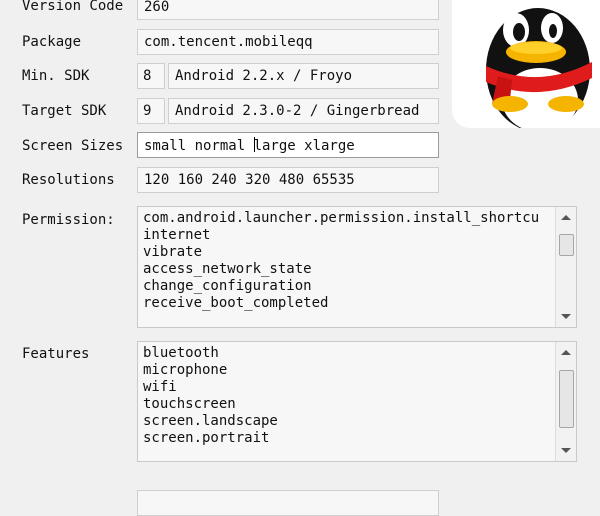 The height and width of the screenshot is (516, 600). I want to click on list-item: receive_boot_completed, so click(359, 303).